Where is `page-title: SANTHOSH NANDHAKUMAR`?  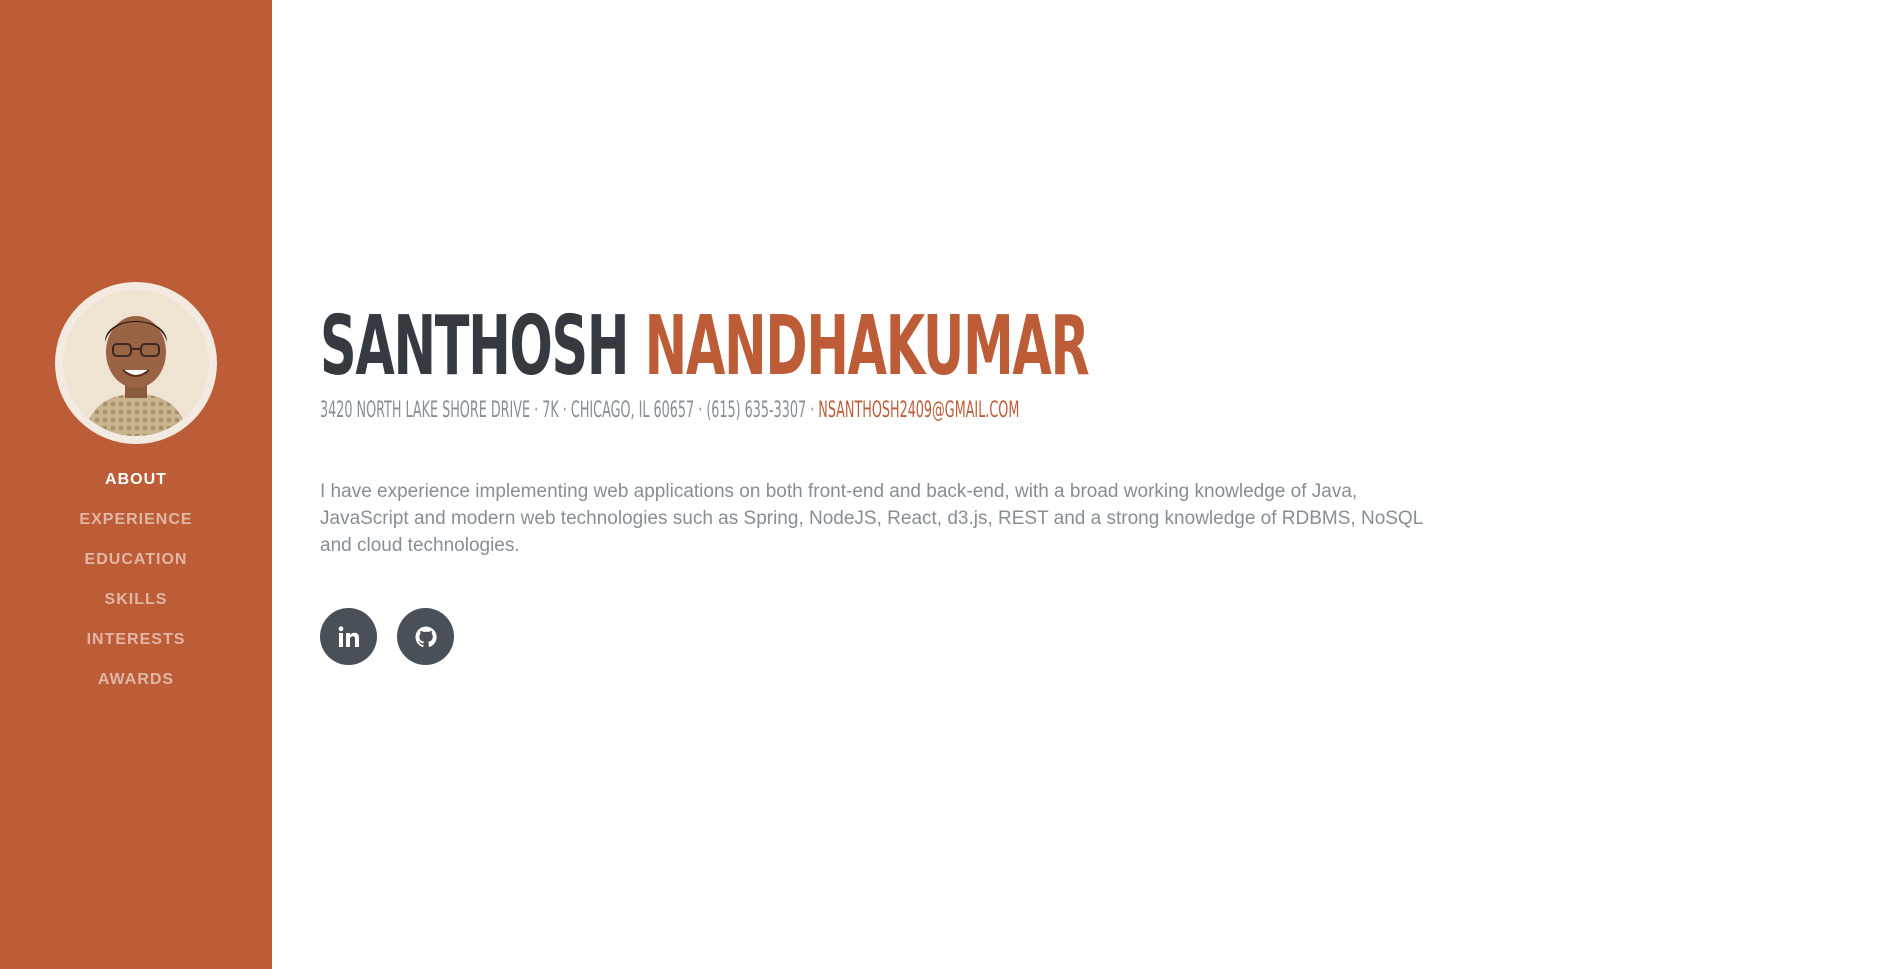 page-title: SANTHOSH NANDHAKUMAR is located at coordinates (705, 346).